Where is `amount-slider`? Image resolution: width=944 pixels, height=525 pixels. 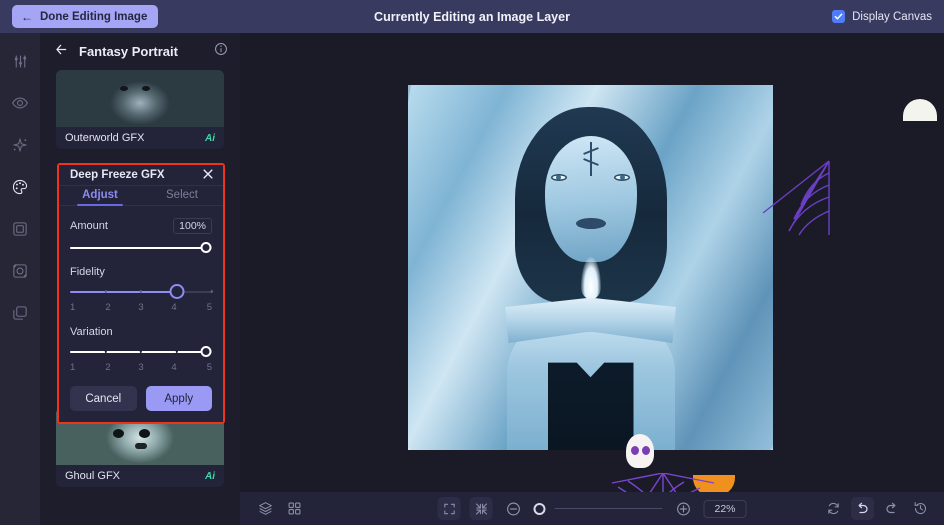
amount-slider is located at coordinates (141, 247).